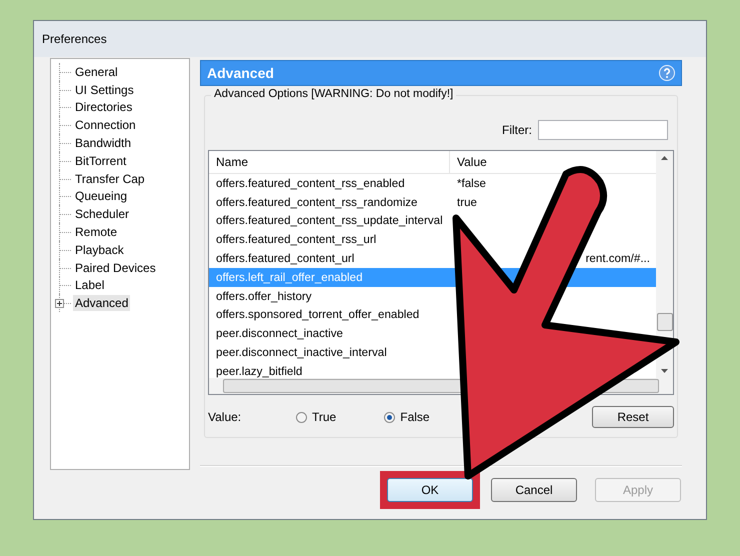 The width and height of the screenshot is (740, 556). I want to click on sidebar-item: Playback, so click(99, 250).